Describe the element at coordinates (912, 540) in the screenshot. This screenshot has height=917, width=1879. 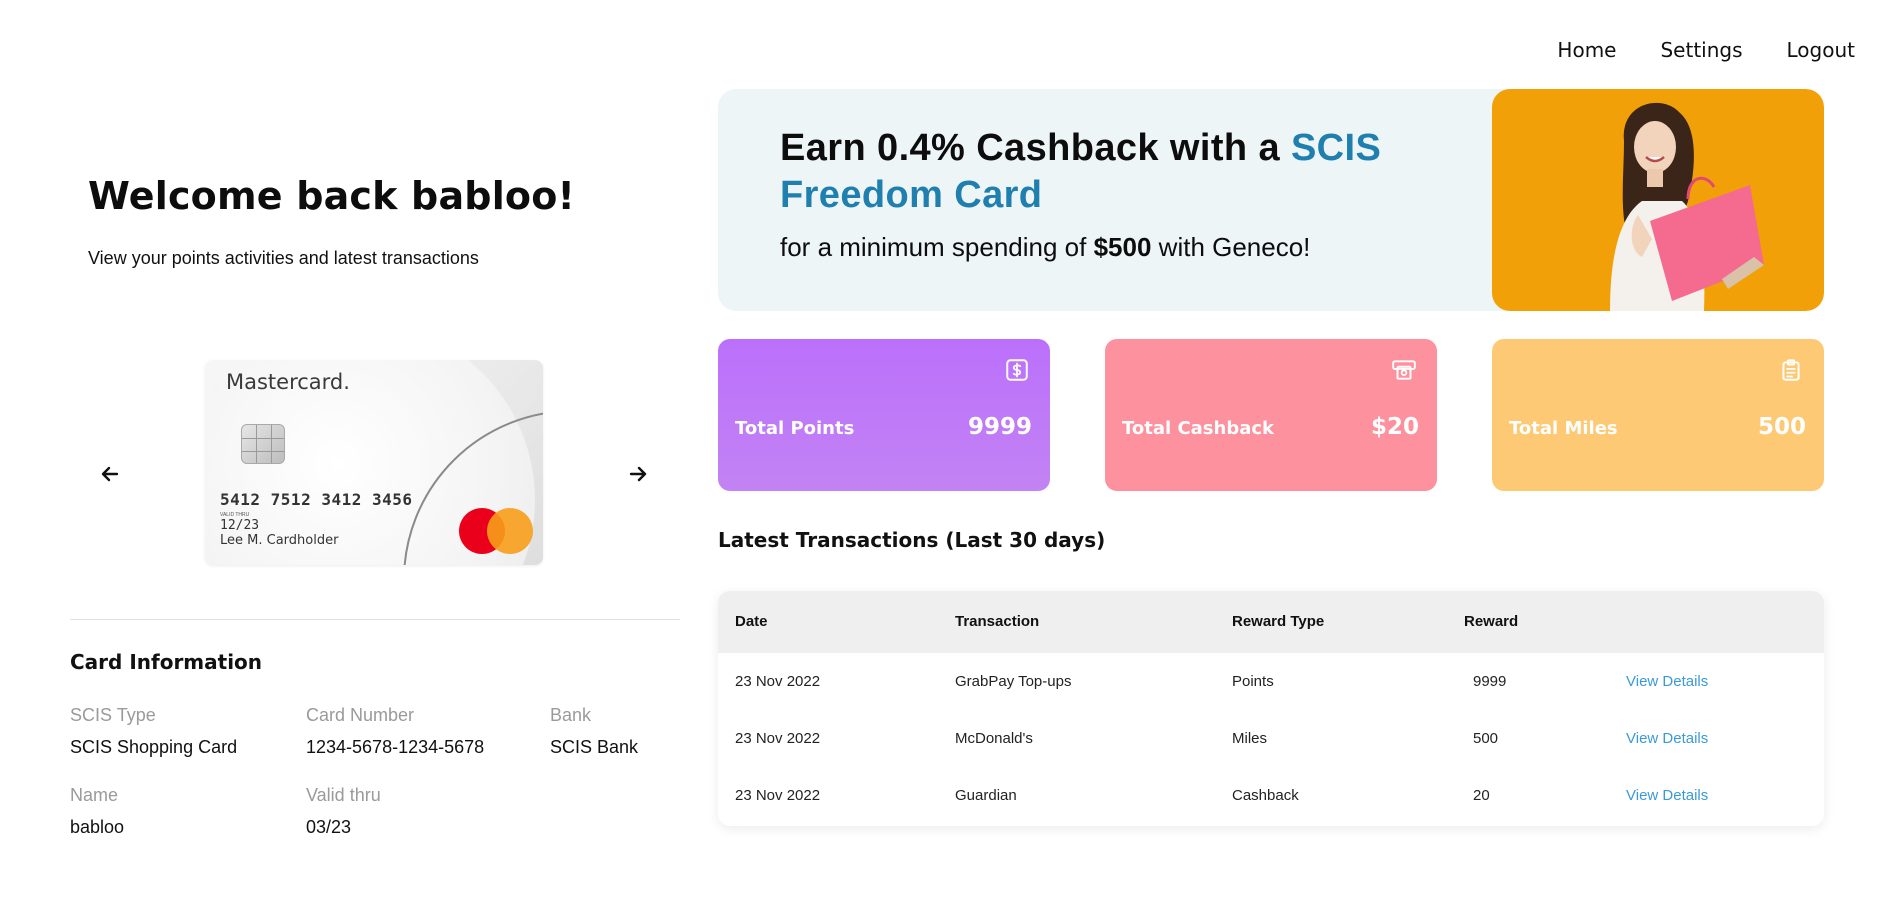
I see `transactions-title: Latest Transactions (Last 30 days)` at that location.